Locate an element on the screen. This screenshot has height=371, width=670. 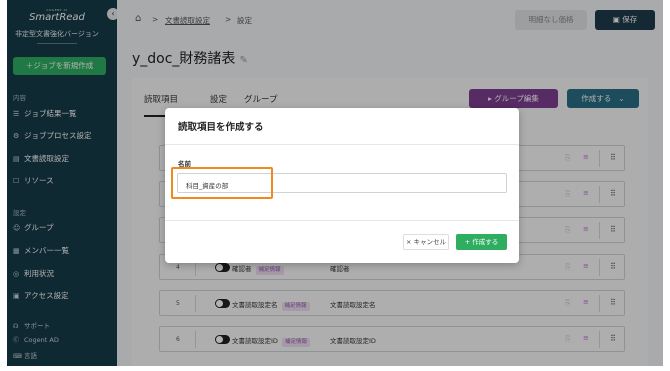
focus-highlight-box is located at coordinates (222, 183).